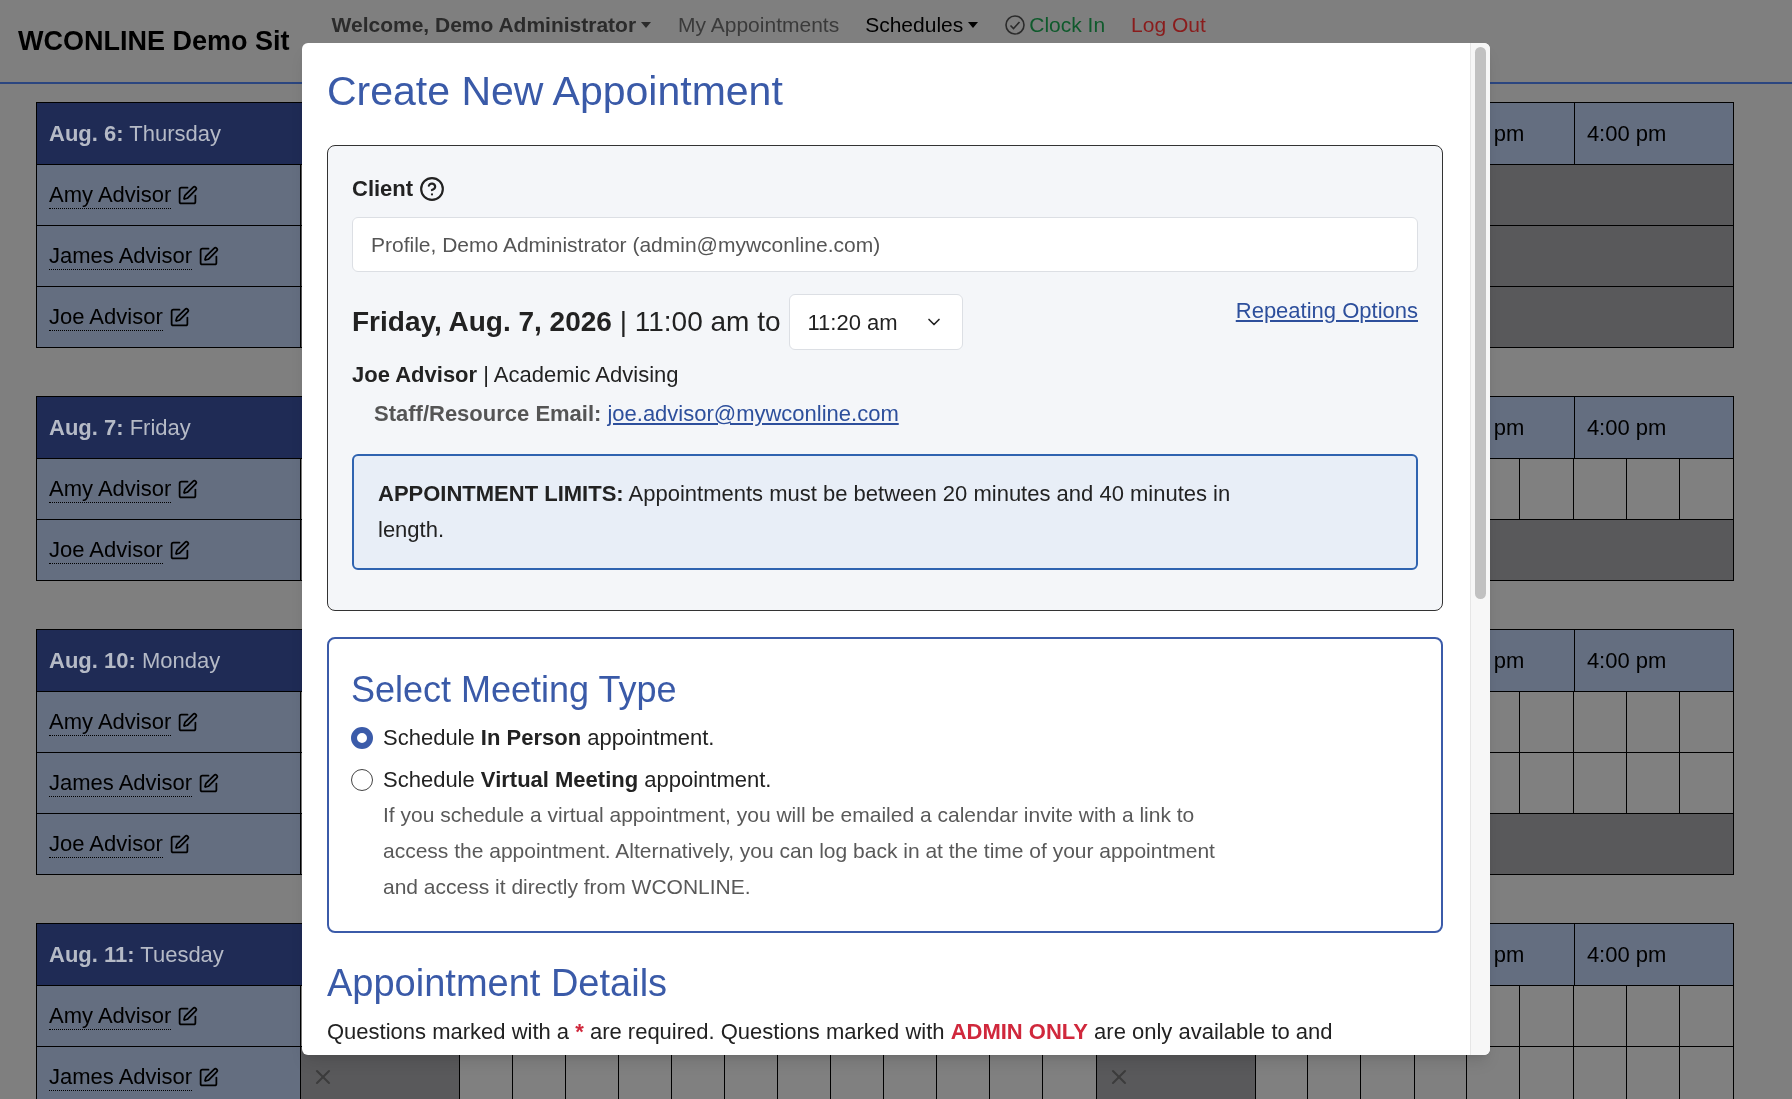  I want to click on nav-link: Clock In, so click(1055, 25).